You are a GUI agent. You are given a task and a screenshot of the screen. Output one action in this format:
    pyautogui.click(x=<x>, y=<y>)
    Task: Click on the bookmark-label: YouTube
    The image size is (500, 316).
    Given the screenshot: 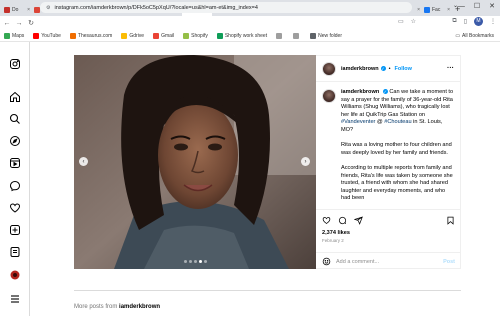 What is the action you would take?
    pyautogui.click(x=51, y=35)
    